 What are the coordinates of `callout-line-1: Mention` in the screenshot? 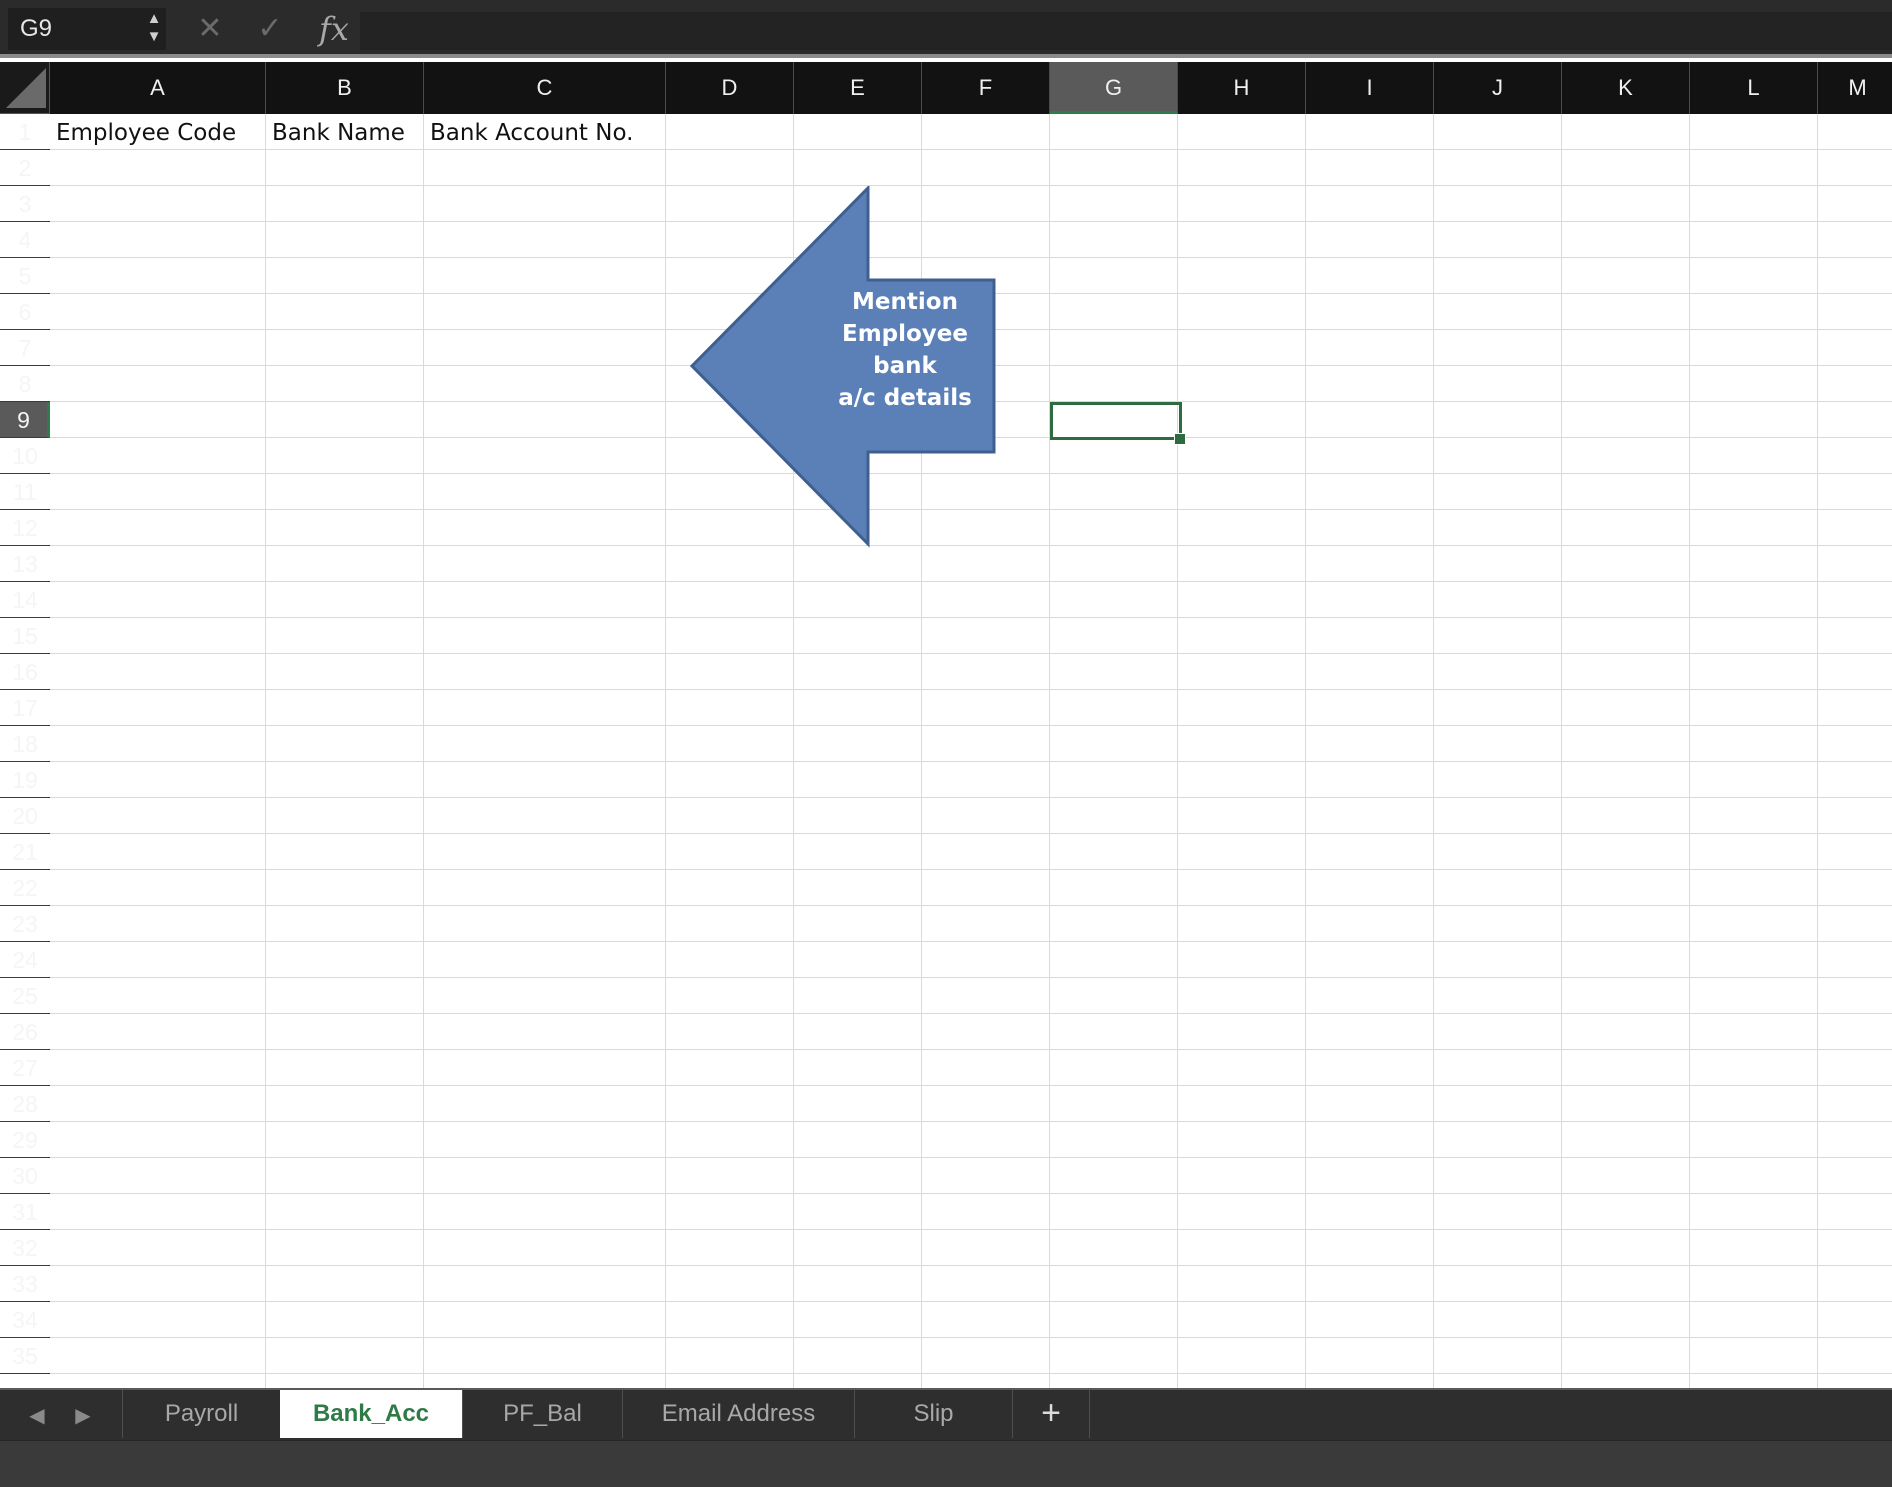 It's located at (905, 302).